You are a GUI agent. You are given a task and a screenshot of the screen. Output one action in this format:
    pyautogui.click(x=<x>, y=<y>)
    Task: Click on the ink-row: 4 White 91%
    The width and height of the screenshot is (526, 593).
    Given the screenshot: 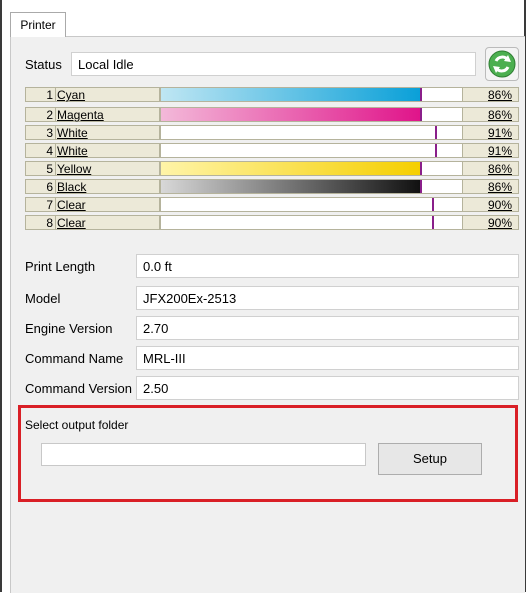 What is the action you would take?
    pyautogui.click(x=272, y=150)
    